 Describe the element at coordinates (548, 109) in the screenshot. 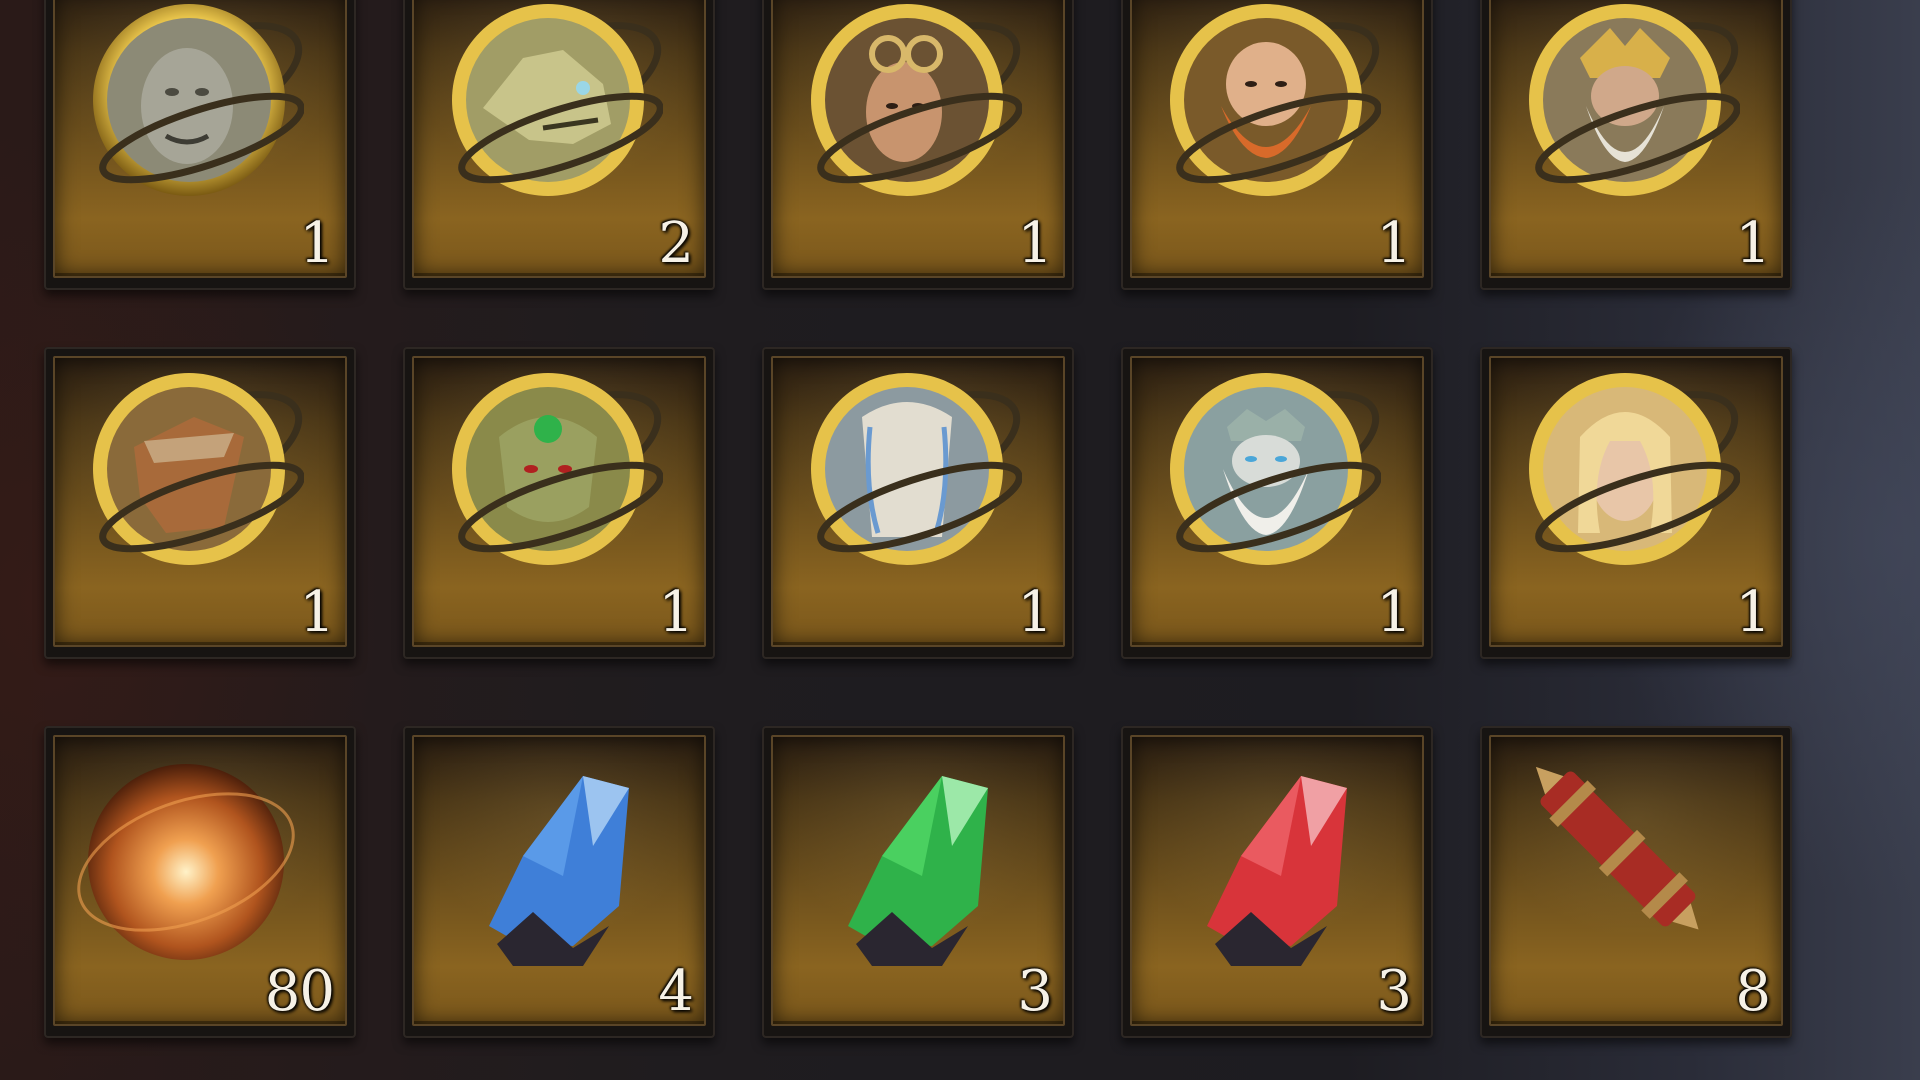

I see `dragon-hero-medallion-icon` at that location.